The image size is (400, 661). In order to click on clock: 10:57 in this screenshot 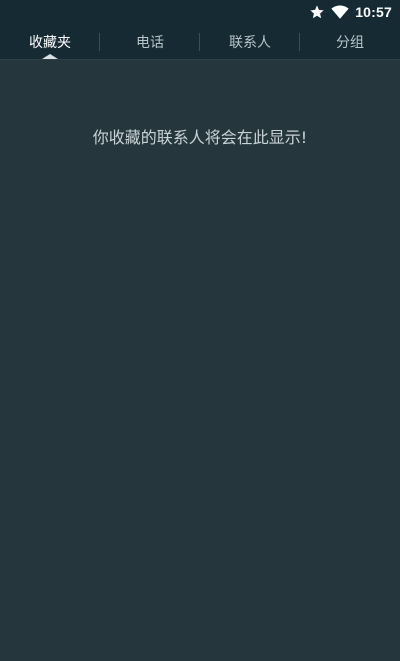, I will do `click(373, 12)`.